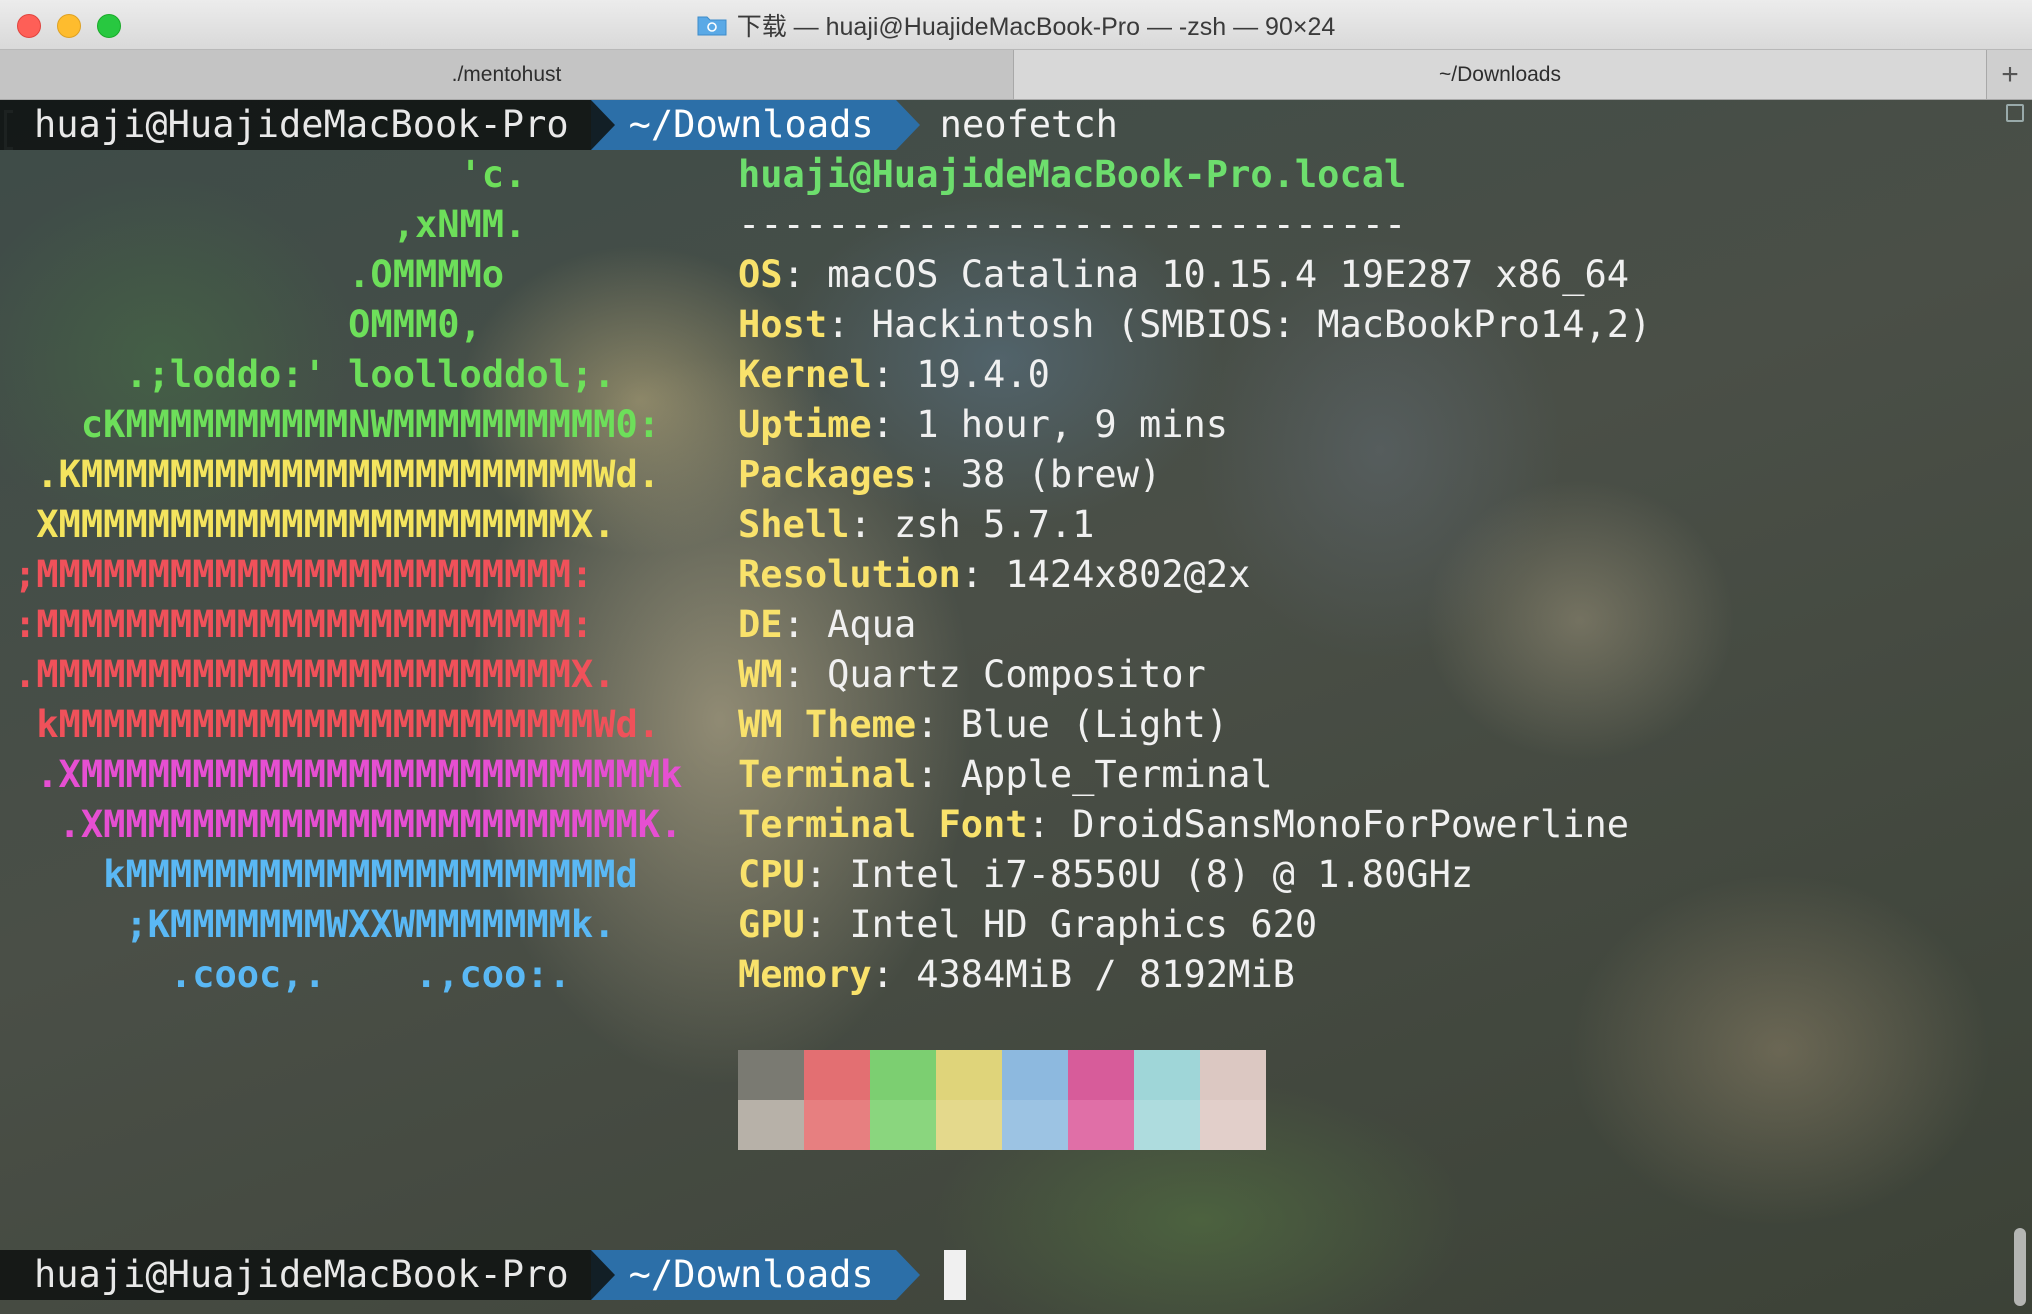  What do you see at coordinates (337, 424) in the screenshot?
I see `ascii-logo-line: cKMMMMMMMMMMNWMMMMMMMMMM0:` at bounding box center [337, 424].